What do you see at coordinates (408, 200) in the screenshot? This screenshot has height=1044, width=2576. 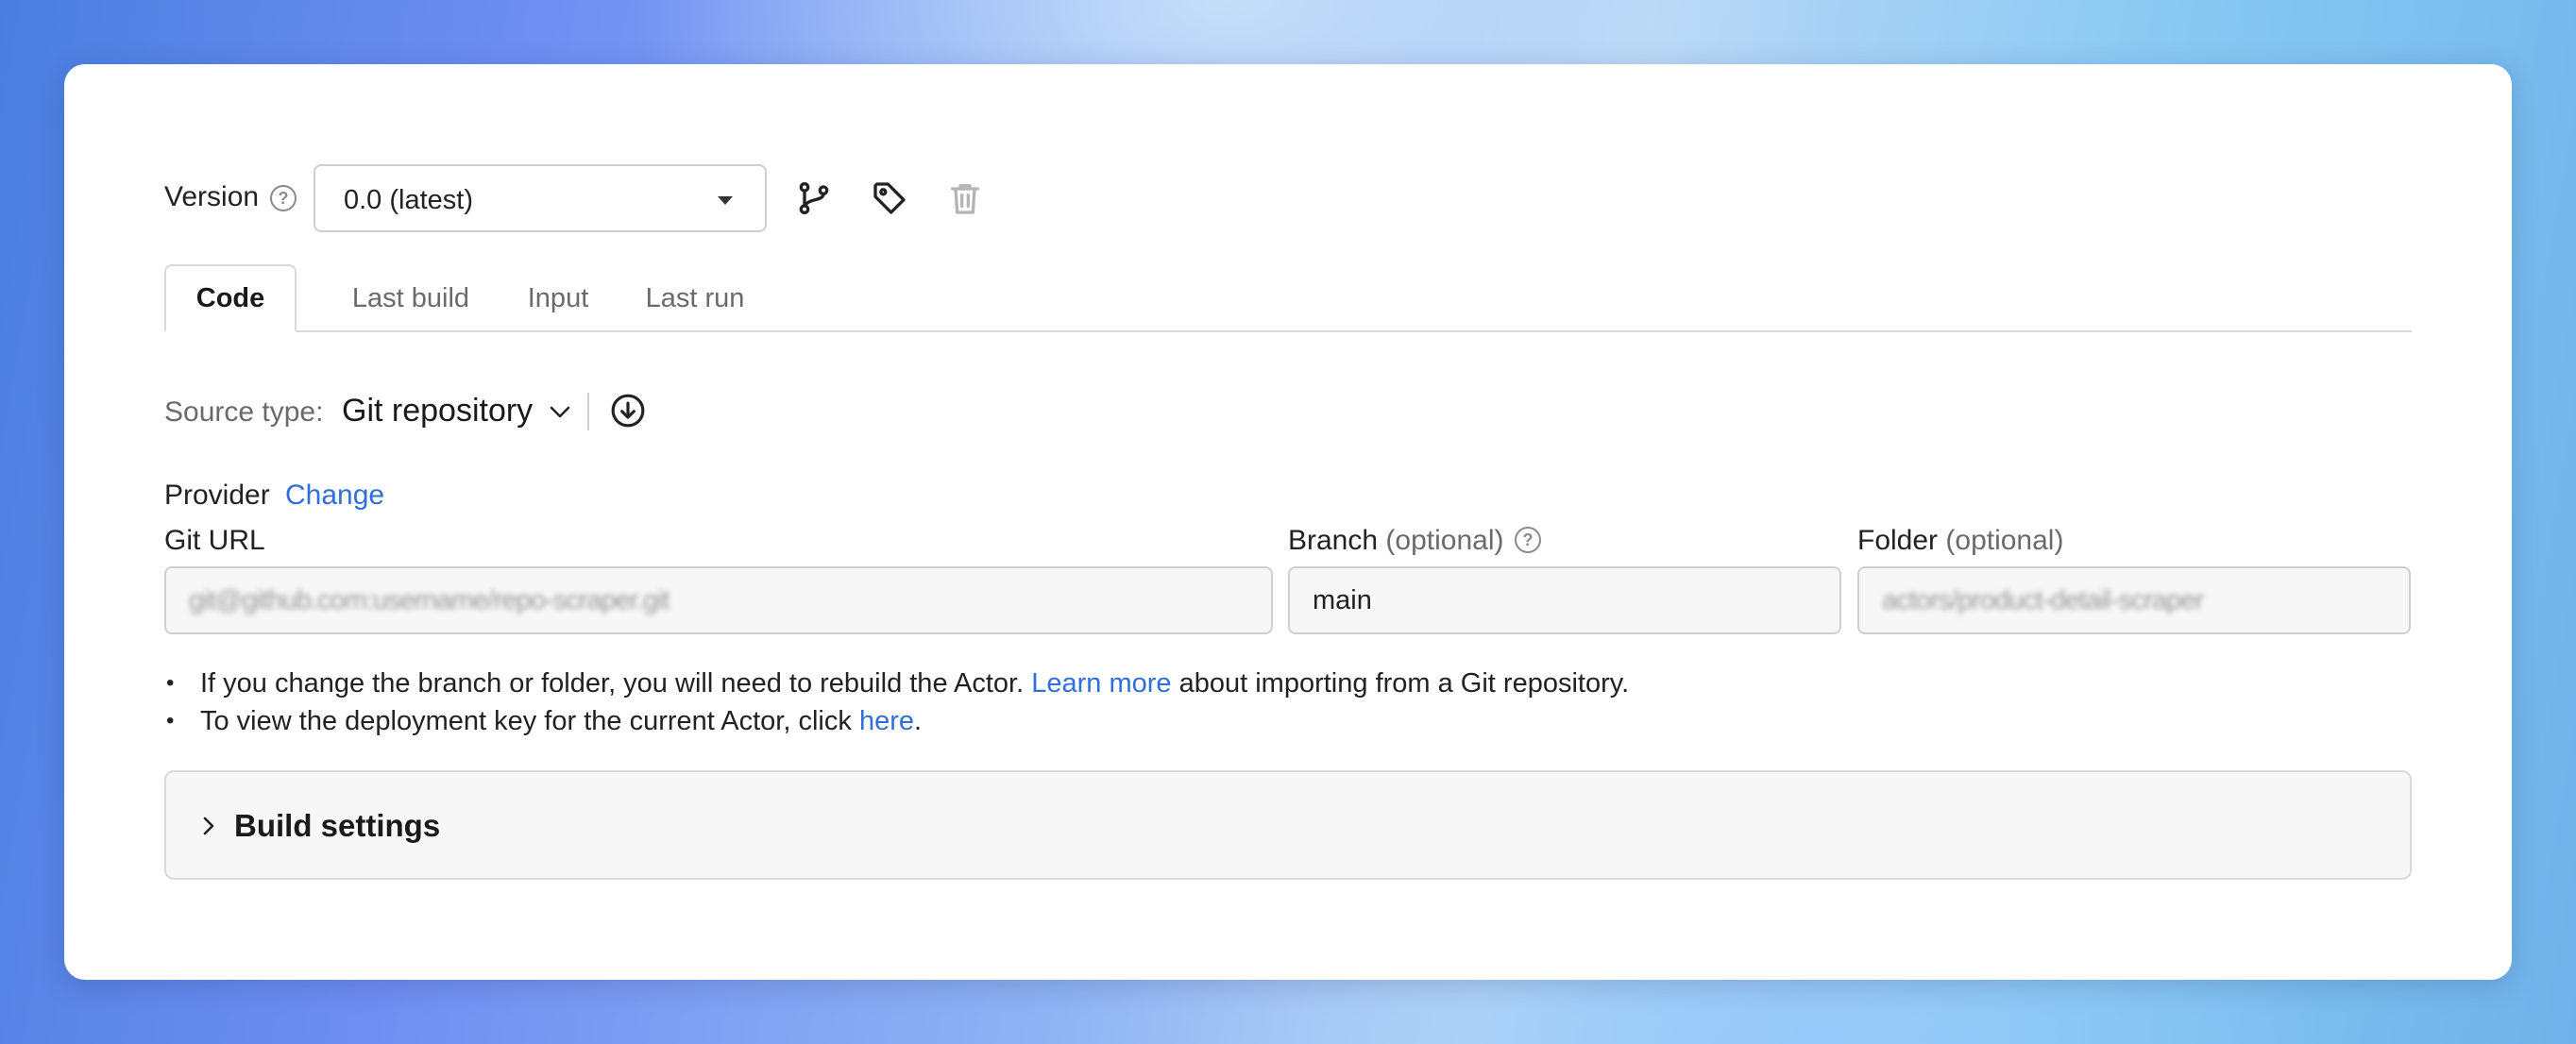 I see `version-selected-value: 0.0 (latest)` at bounding box center [408, 200].